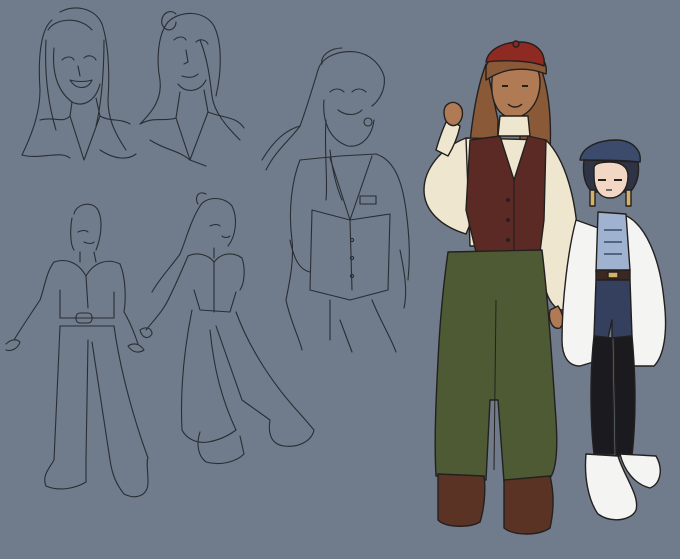 The image size is (680, 559). Describe the element at coordinates (614, 330) in the screenshot. I see `colored-character-small` at that location.